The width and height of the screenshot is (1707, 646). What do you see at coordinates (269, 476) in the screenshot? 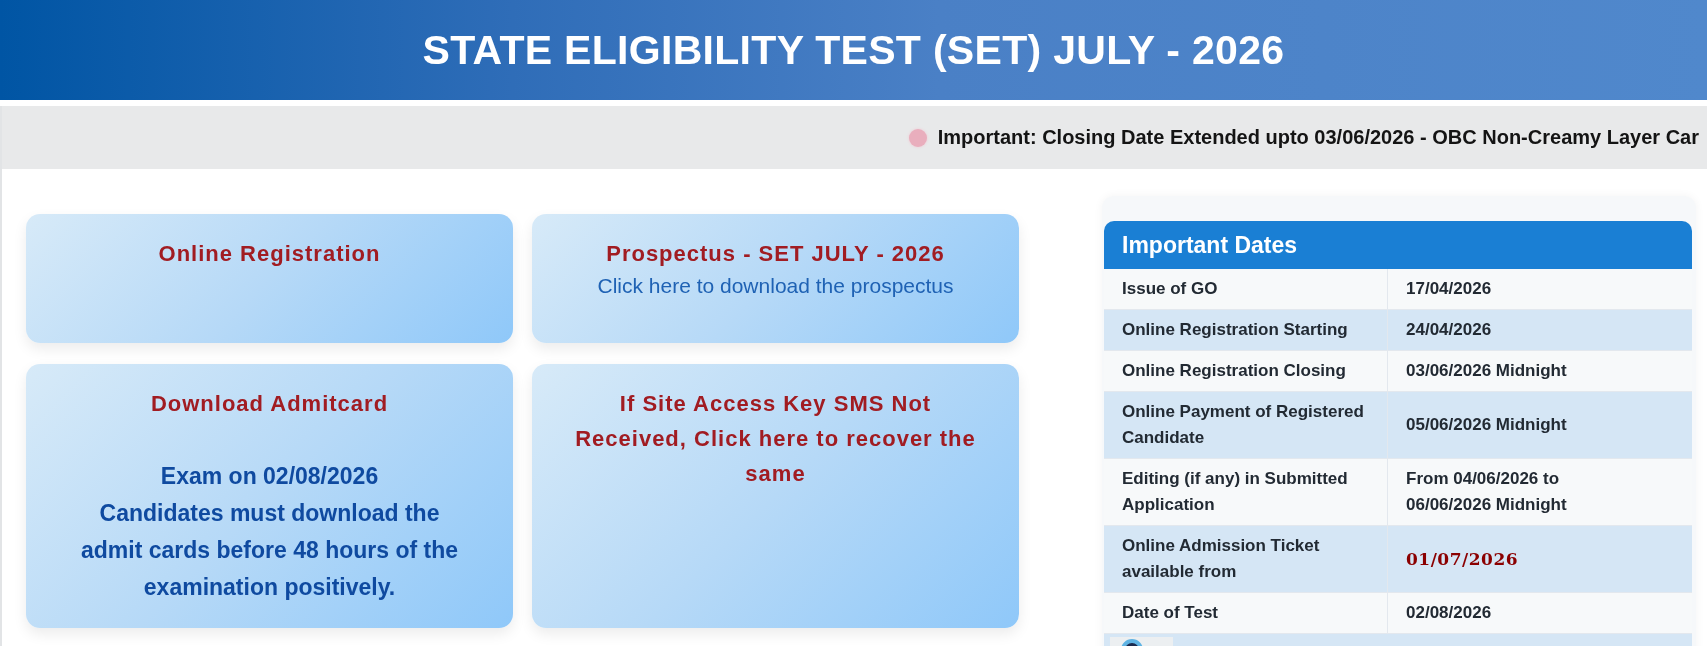
I see `notice-text: Exam on 02/08/2026` at bounding box center [269, 476].